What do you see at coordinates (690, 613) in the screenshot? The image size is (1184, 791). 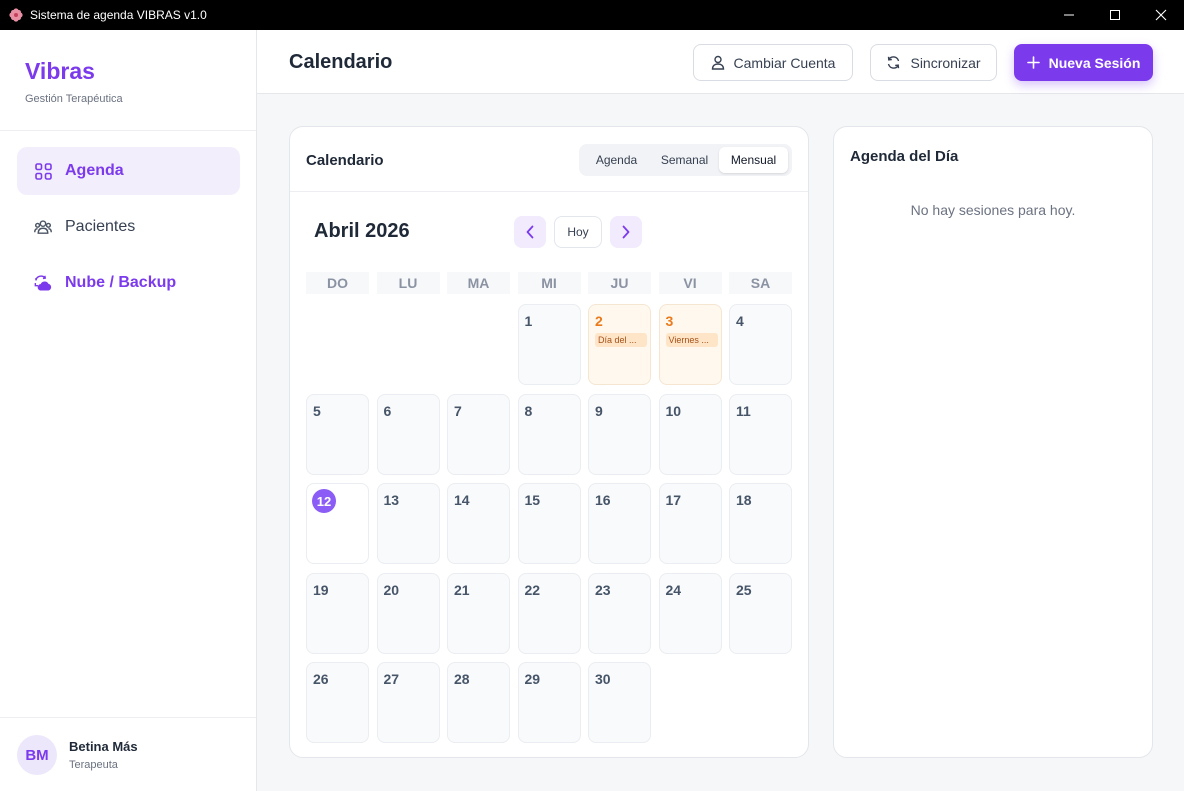 I see `calendar-day: 24` at bounding box center [690, 613].